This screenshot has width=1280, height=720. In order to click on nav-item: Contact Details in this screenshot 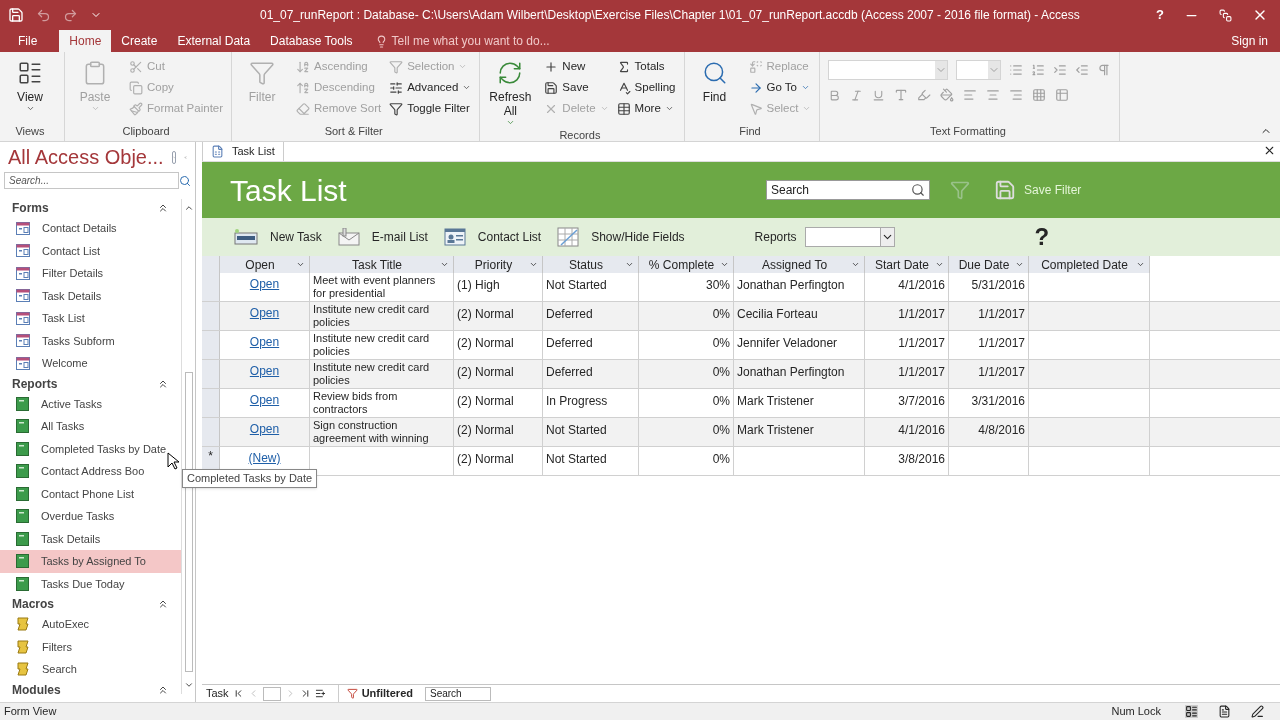, I will do `click(90, 228)`.